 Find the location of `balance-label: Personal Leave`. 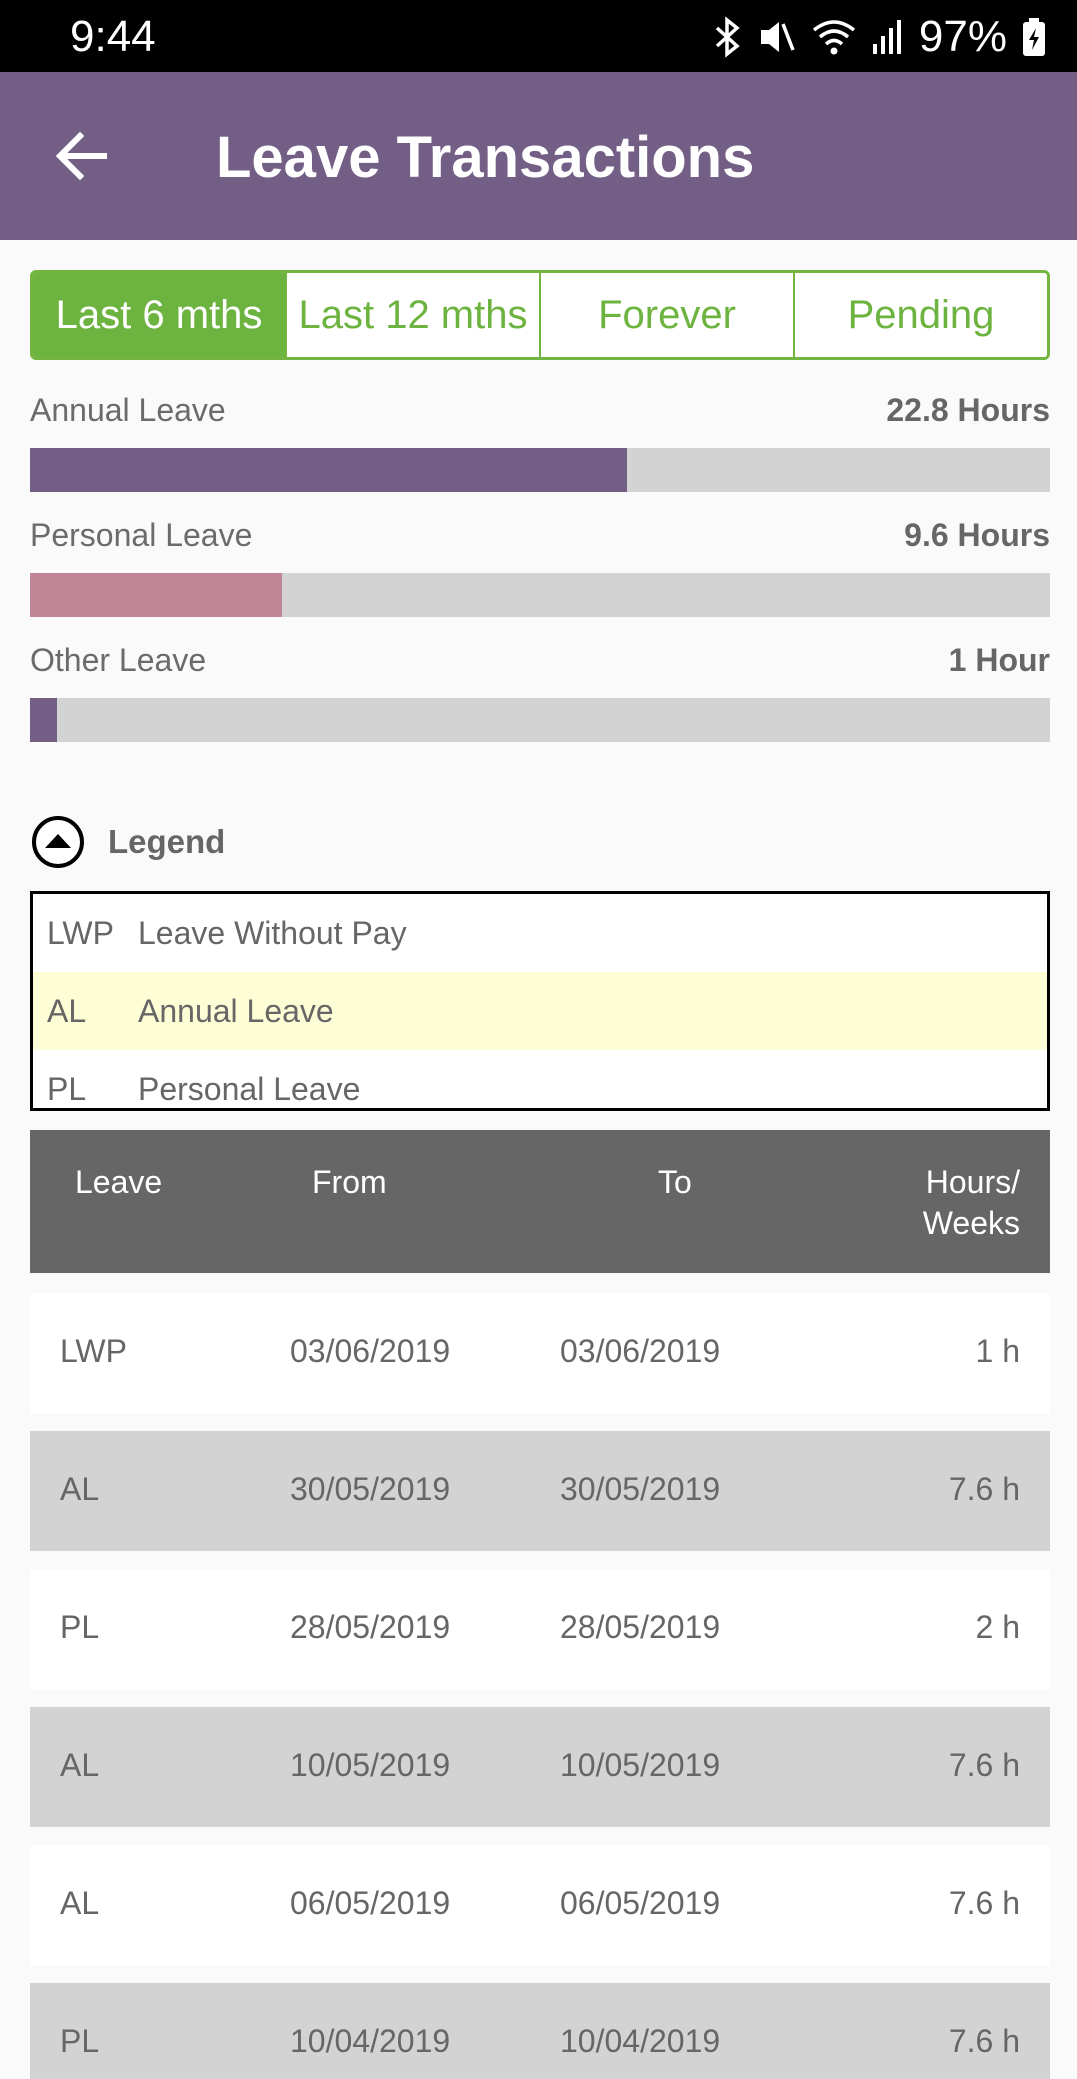

balance-label: Personal Leave is located at coordinates (141, 535).